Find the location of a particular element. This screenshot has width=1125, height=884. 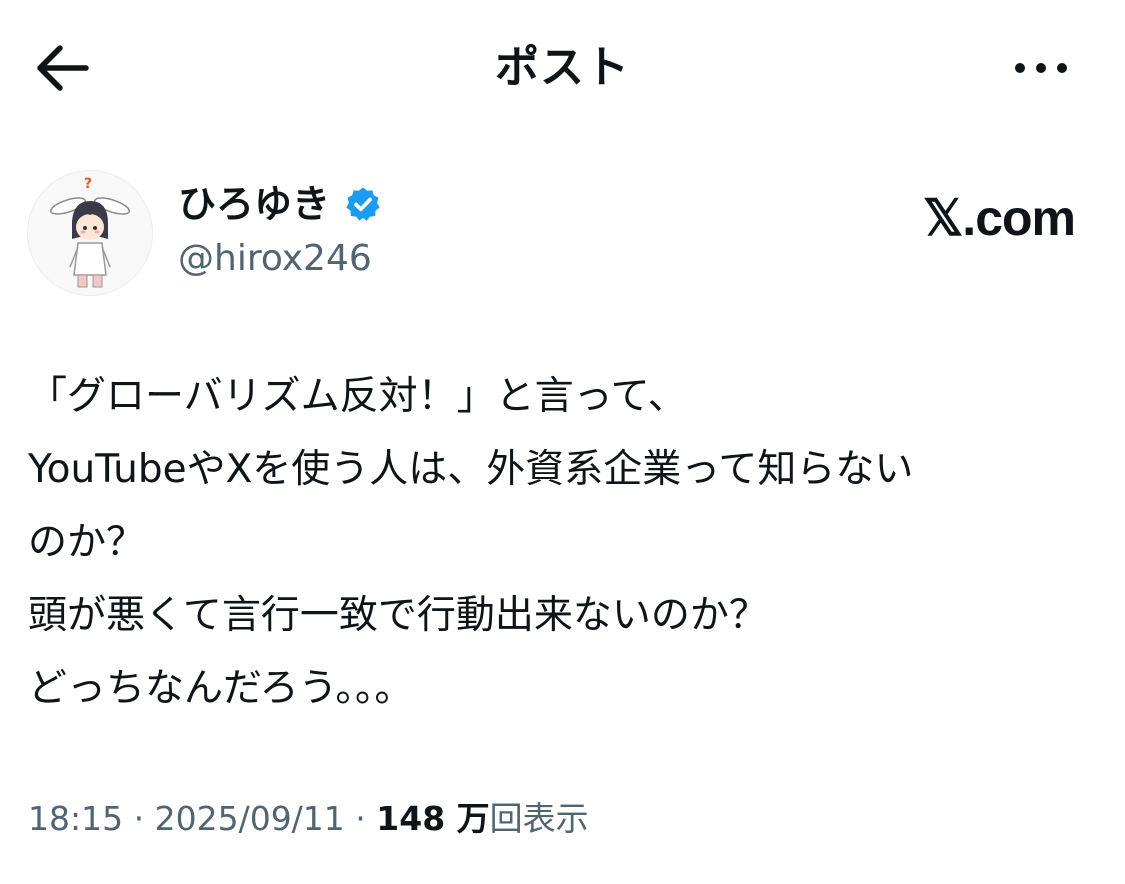

avatar: ? is located at coordinates (90, 233).